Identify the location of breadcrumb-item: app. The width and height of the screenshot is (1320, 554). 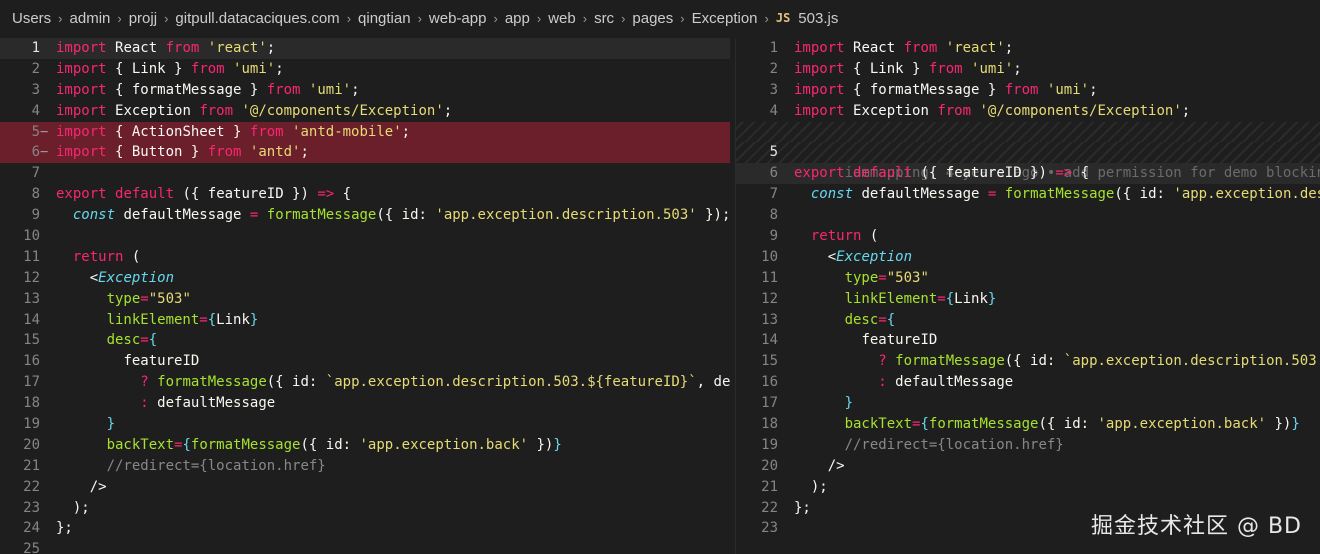
(517, 18).